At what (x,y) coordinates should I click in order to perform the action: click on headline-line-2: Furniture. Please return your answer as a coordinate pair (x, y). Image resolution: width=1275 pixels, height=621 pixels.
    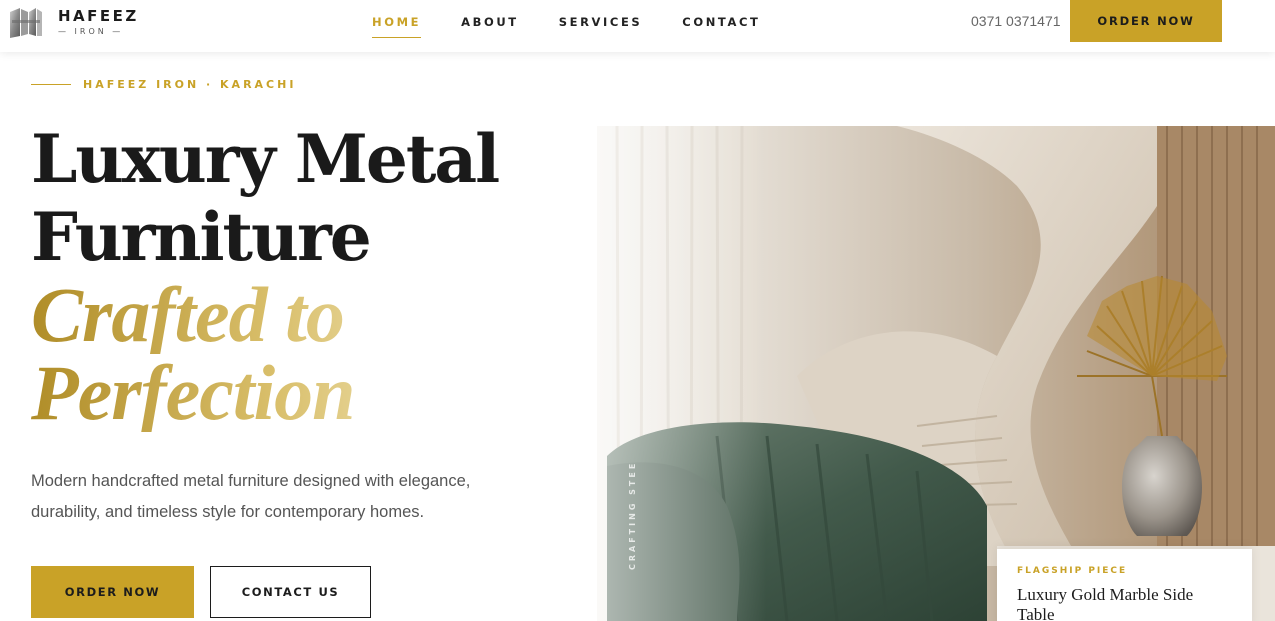
    Looking at the image, I should click on (201, 237).